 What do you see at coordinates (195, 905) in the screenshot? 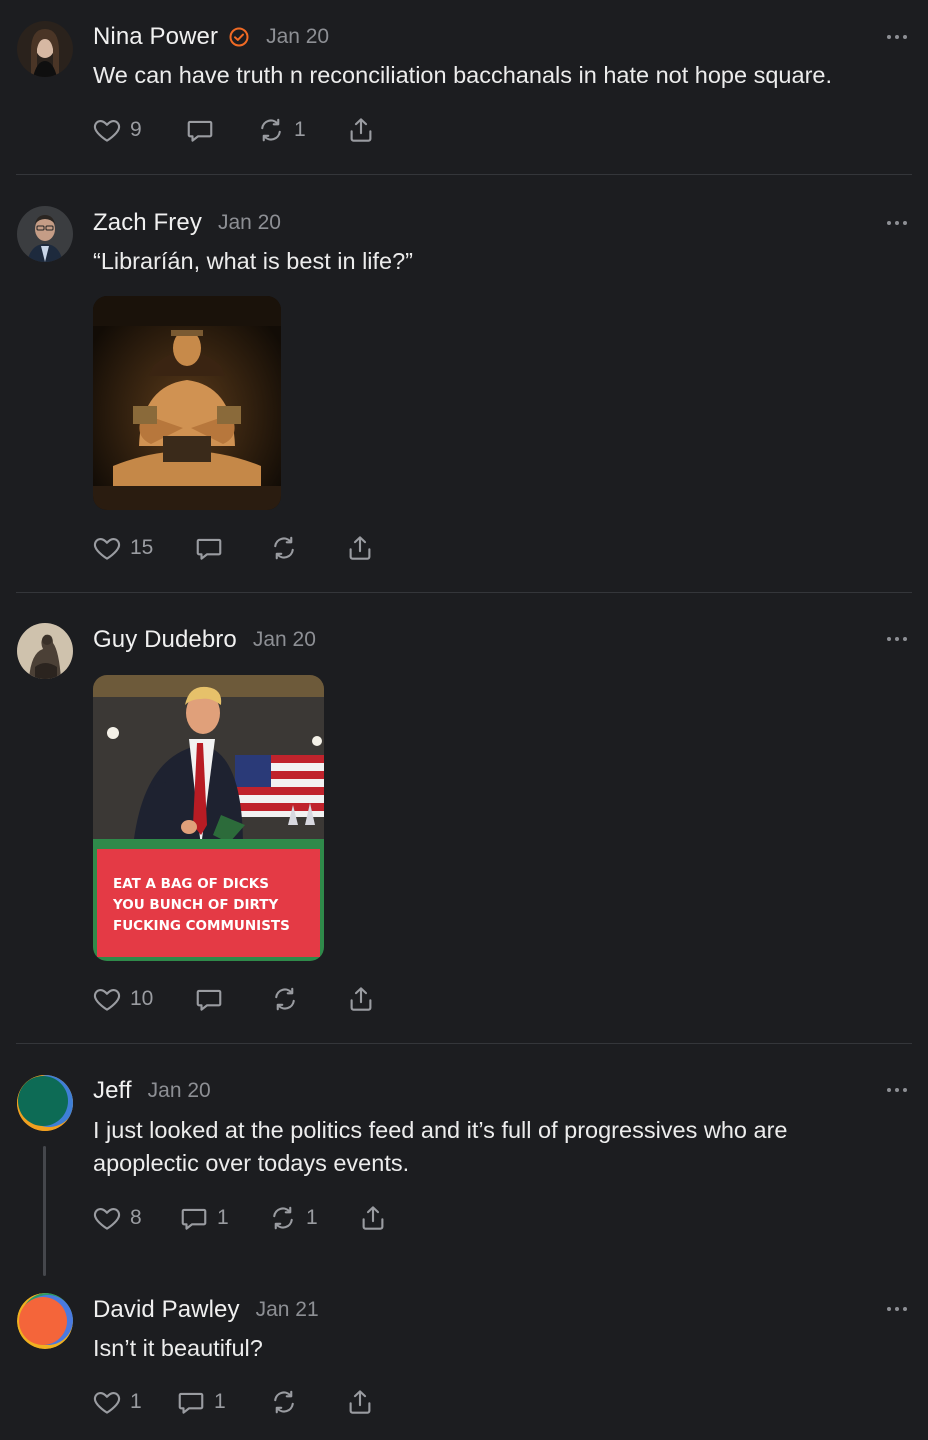
I see `sign-line-2: YOU BUNCH OF DIRTY` at bounding box center [195, 905].